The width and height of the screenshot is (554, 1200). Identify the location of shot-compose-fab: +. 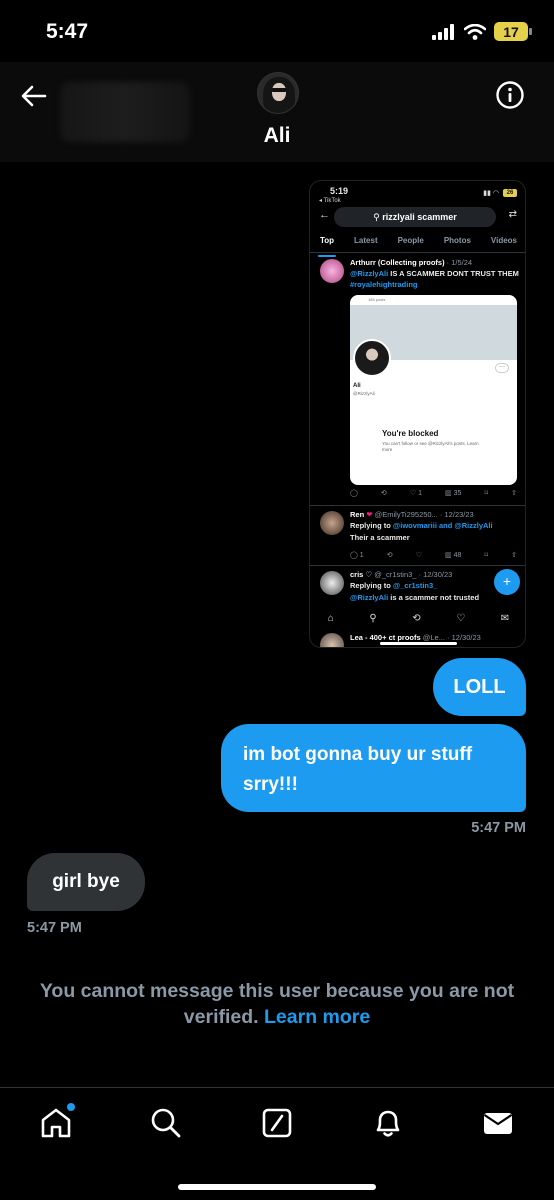
(507, 582).